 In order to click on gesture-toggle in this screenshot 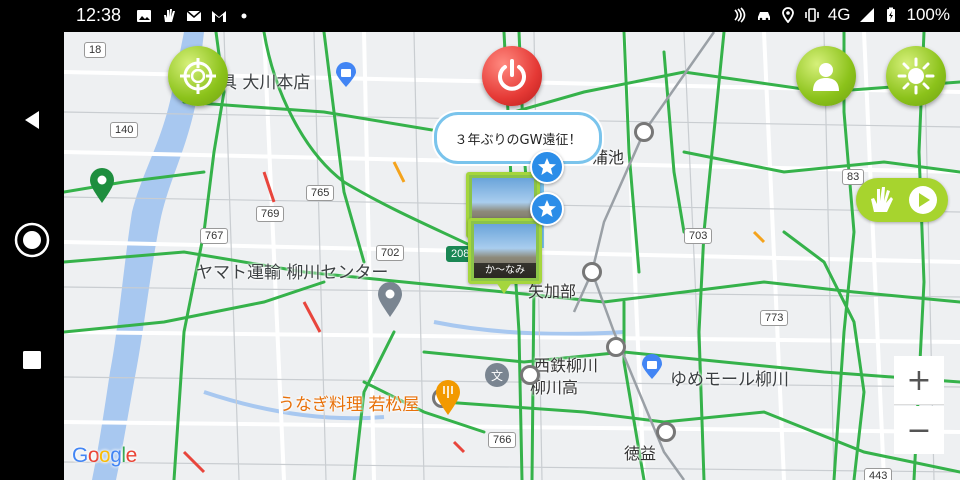, I will do `click(902, 200)`.